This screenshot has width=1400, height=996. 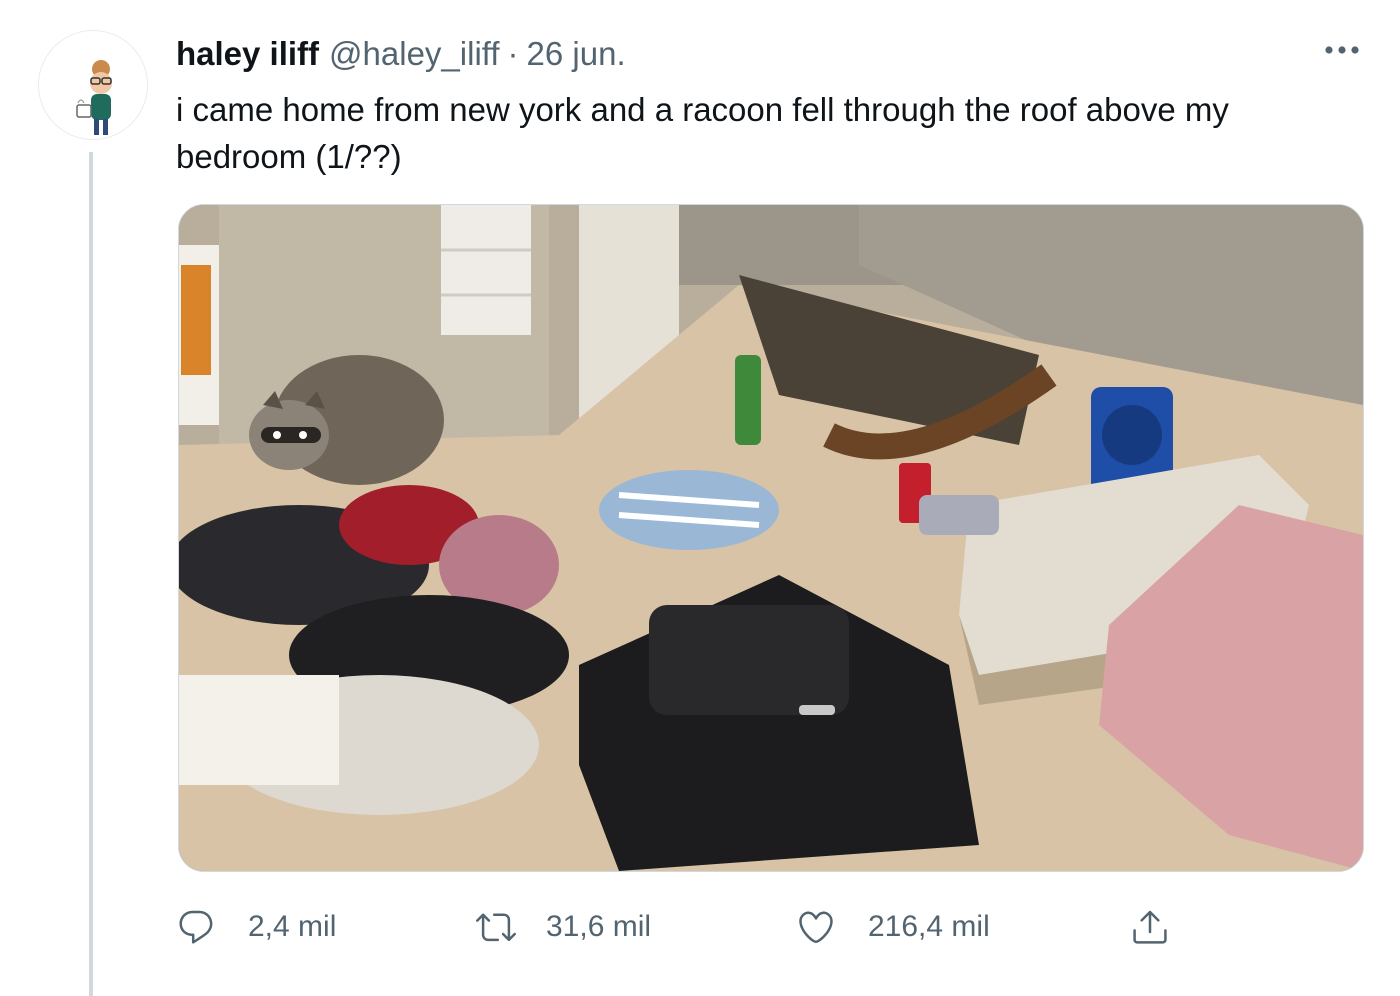 I want to click on share-button, so click(x=1150, y=927).